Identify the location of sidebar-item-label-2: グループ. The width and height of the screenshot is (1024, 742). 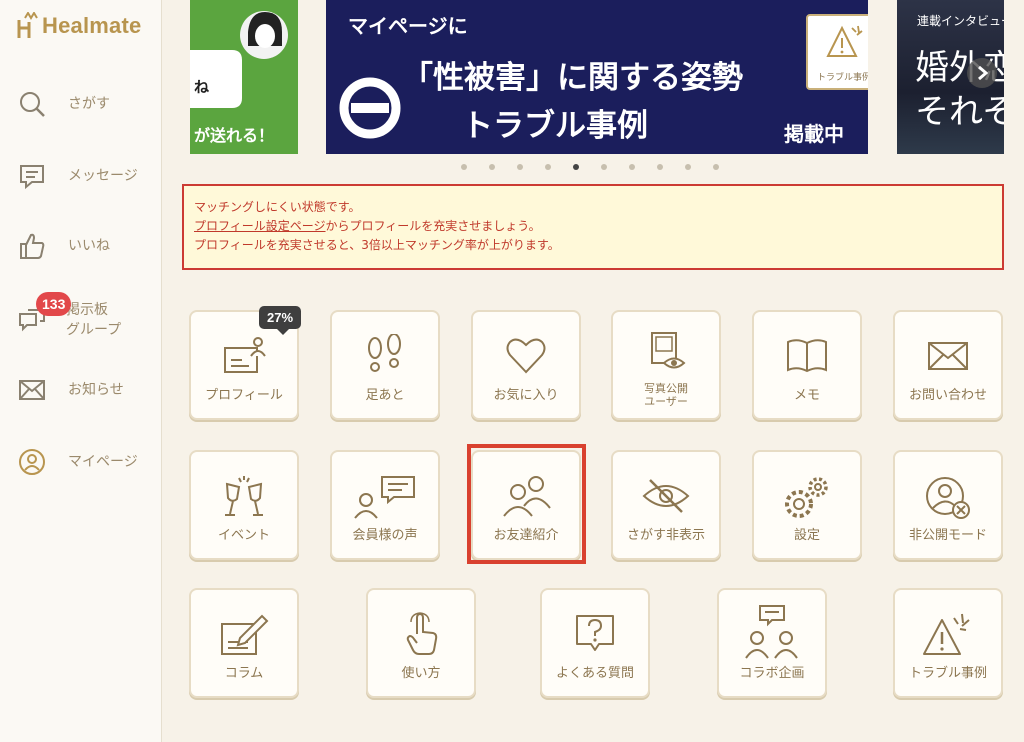
(94, 330).